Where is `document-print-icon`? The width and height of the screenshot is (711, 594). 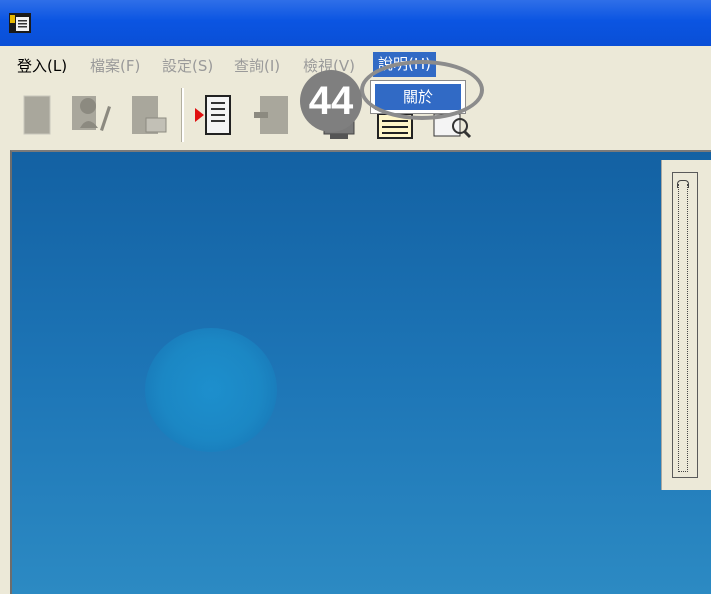 document-print-icon is located at coordinates (149, 115).